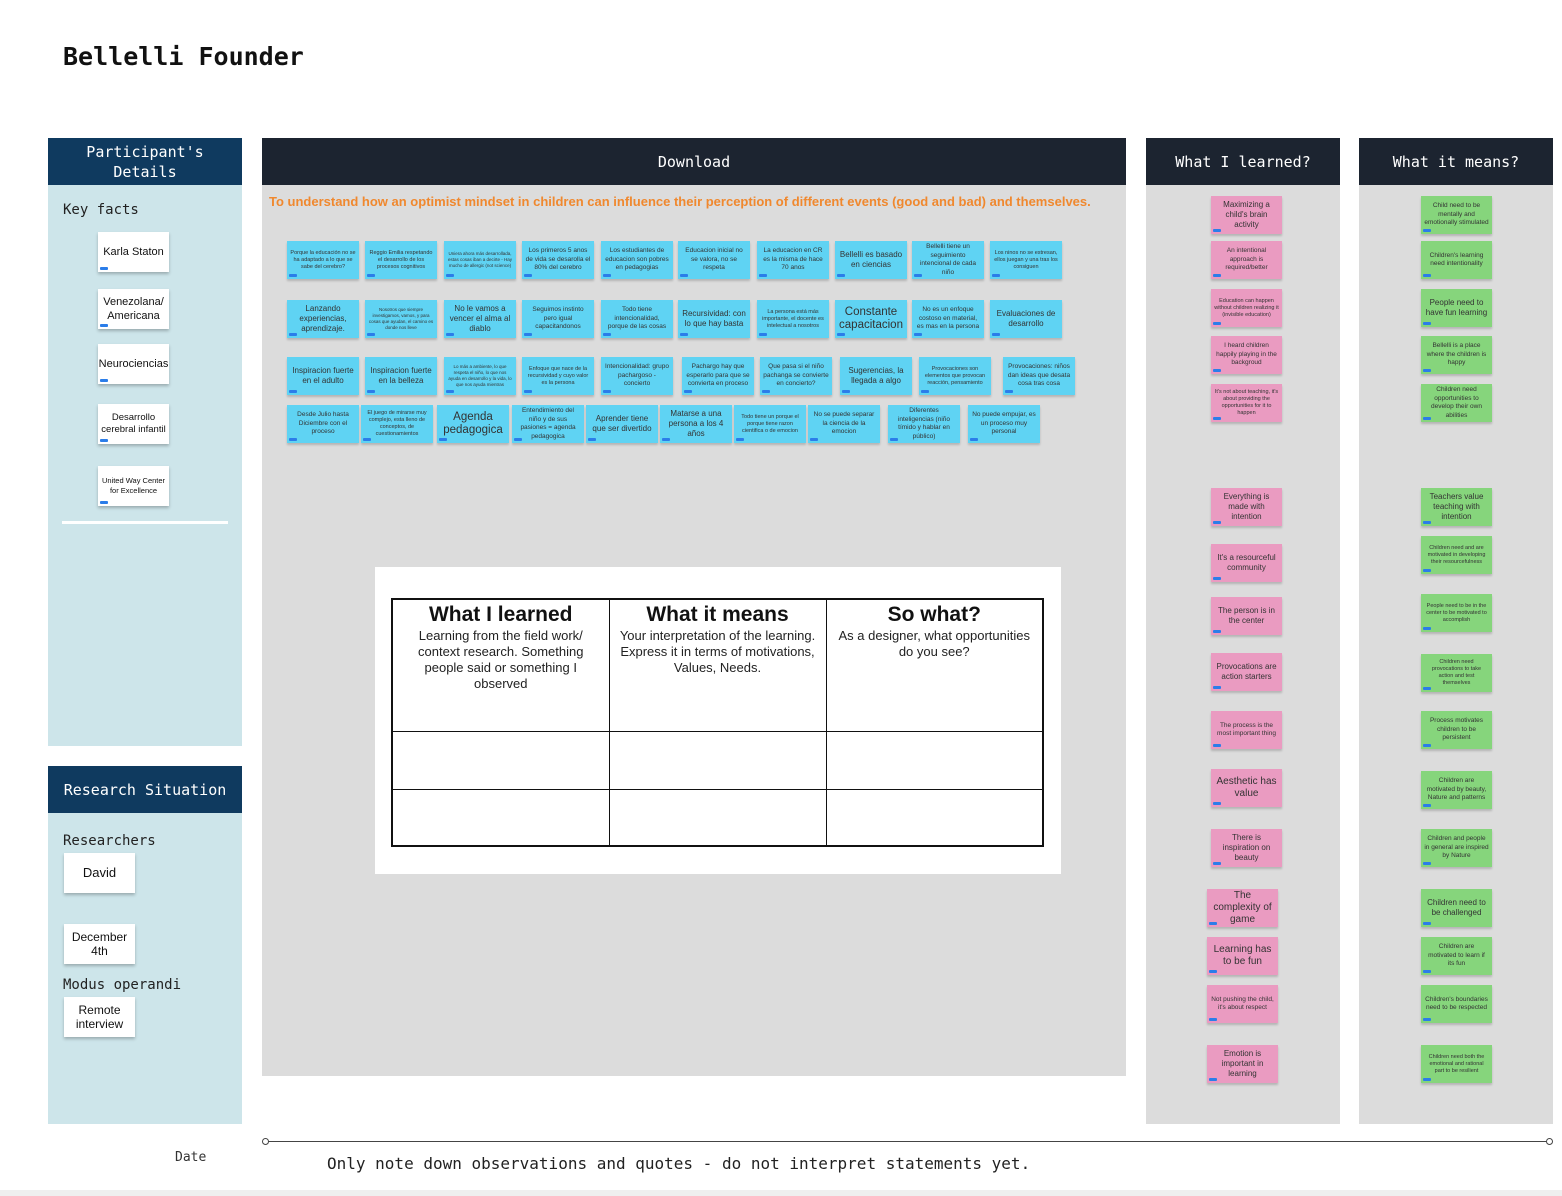 This screenshot has width=1562, height=1196. What do you see at coordinates (622, 424) in the screenshot?
I see `sticky-note: Aprender tiene que ser divertido` at bounding box center [622, 424].